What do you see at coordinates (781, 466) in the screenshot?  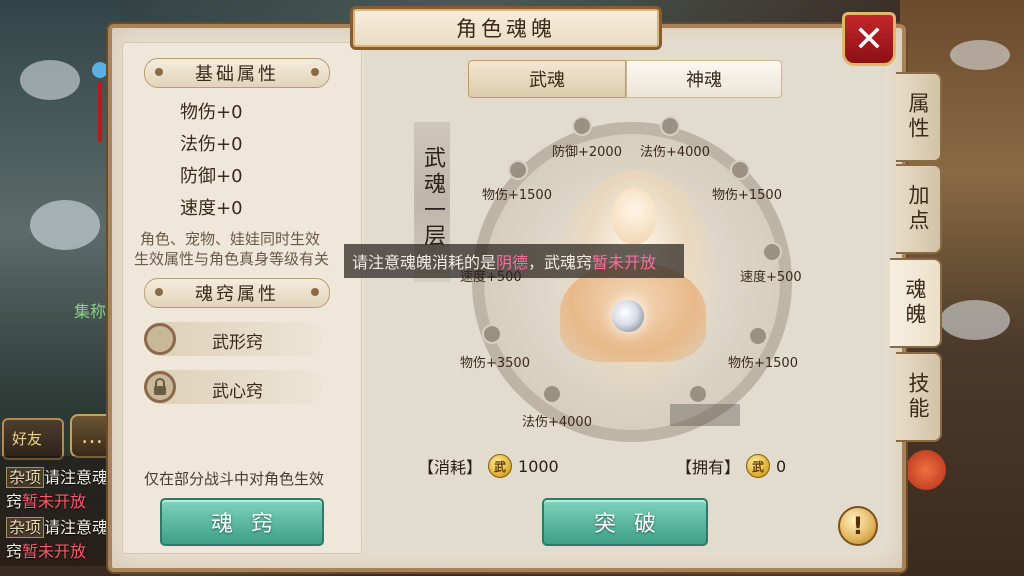 I see `own-value: 0` at bounding box center [781, 466].